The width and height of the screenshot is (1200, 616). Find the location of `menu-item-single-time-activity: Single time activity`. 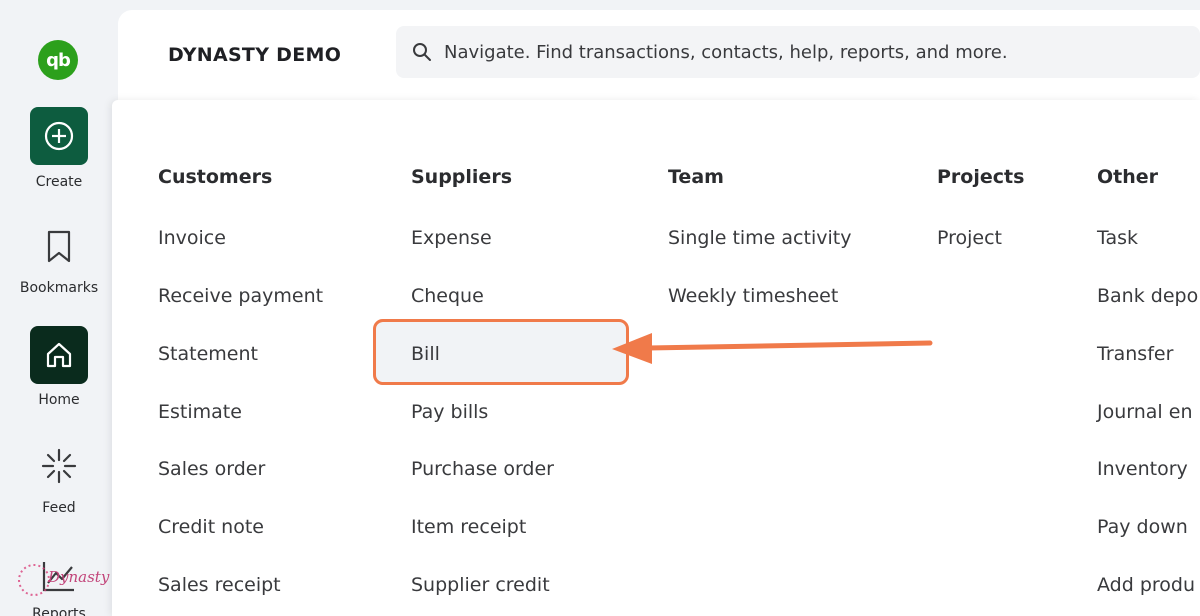

menu-item-single-time-activity: Single time activity is located at coordinates (759, 238).